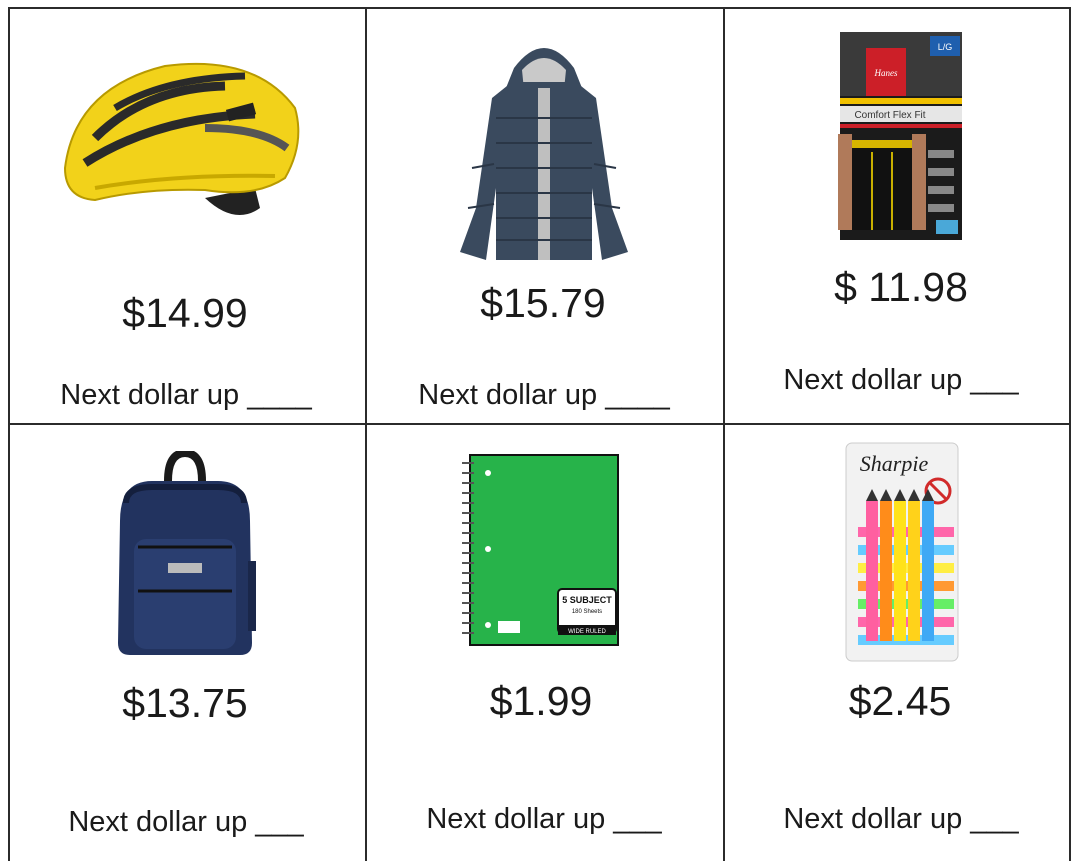 The width and height of the screenshot is (1073, 861). What do you see at coordinates (544, 154) in the screenshot?
I see `puffer-jacket-icon` at bounding box center [544, 154].